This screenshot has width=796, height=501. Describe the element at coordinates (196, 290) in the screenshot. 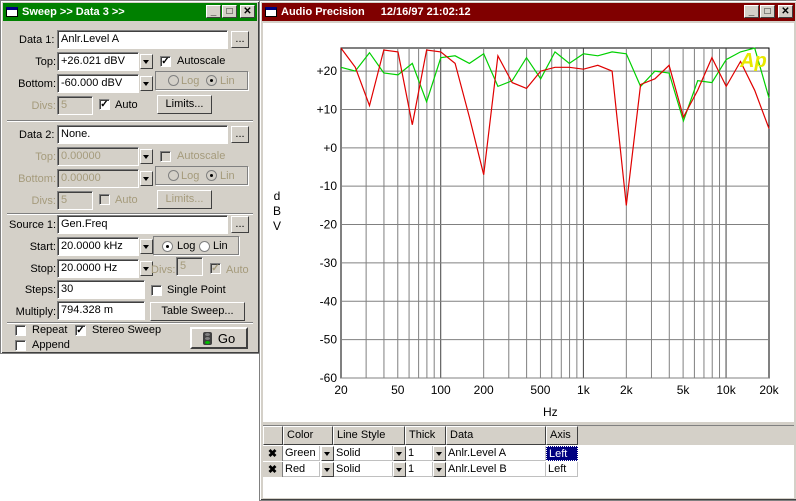

I see `single-point-label: Single Point` at that location.